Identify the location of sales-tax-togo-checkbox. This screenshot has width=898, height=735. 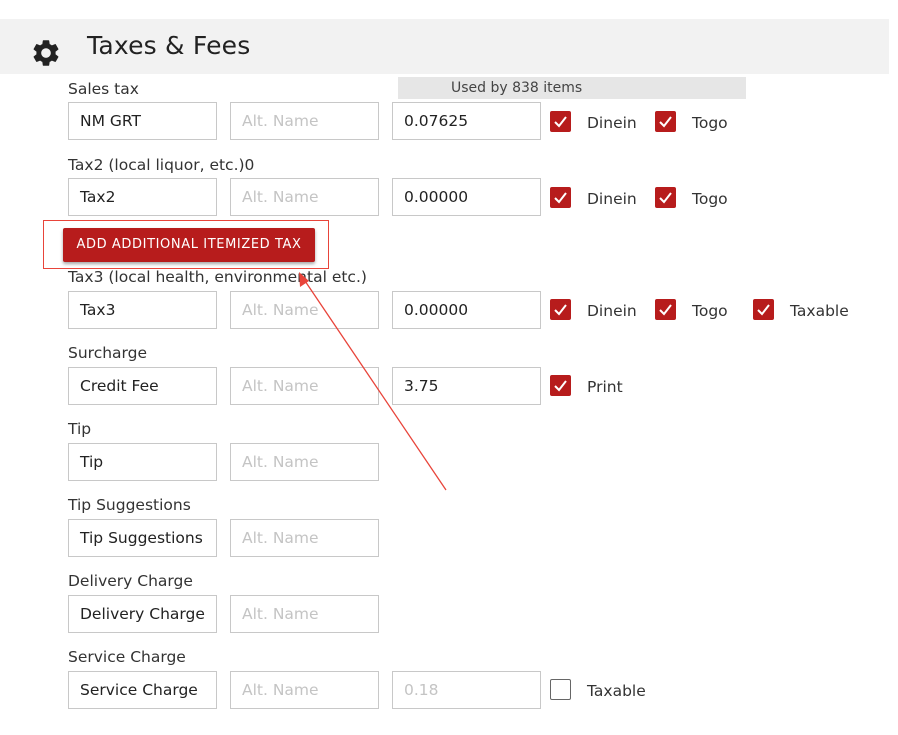
(665, 121).